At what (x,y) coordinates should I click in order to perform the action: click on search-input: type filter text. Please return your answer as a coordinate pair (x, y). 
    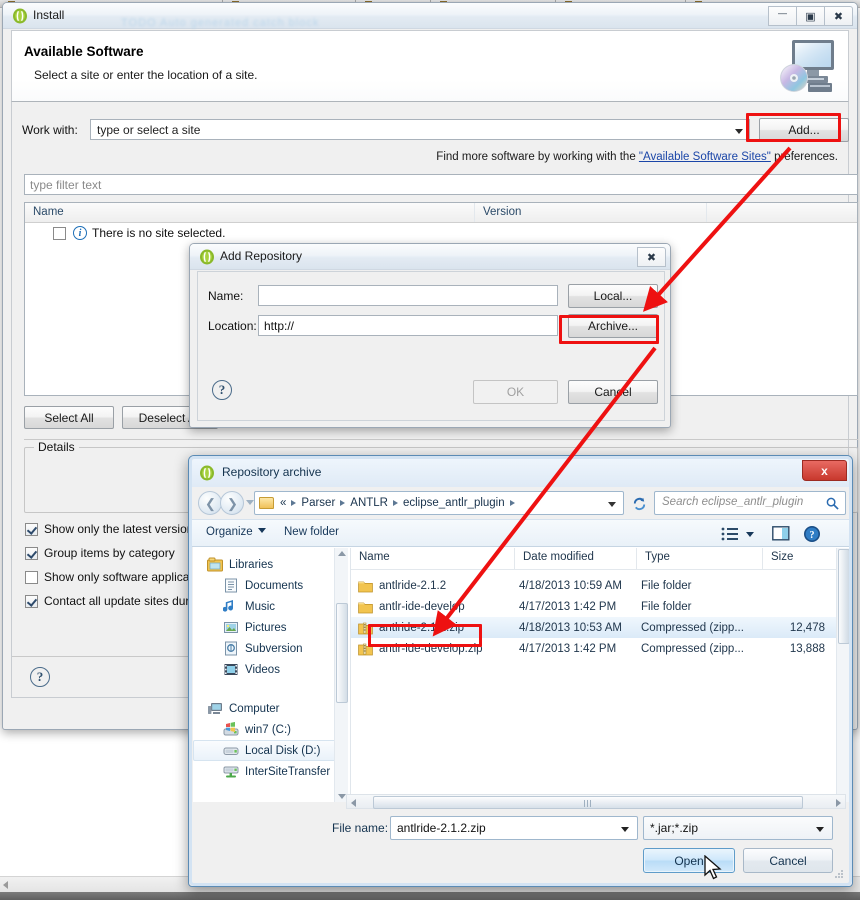
    Looking at the image, I should click on (441, 184).